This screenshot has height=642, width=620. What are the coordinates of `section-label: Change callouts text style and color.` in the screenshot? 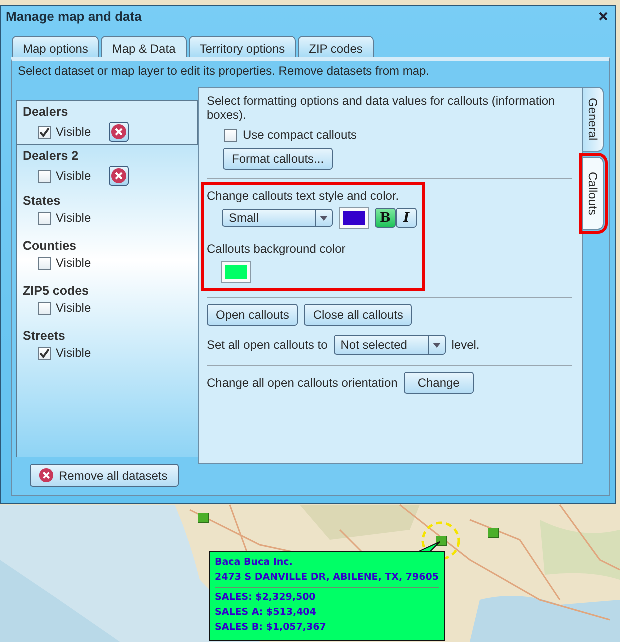 It's located at (303, 196).